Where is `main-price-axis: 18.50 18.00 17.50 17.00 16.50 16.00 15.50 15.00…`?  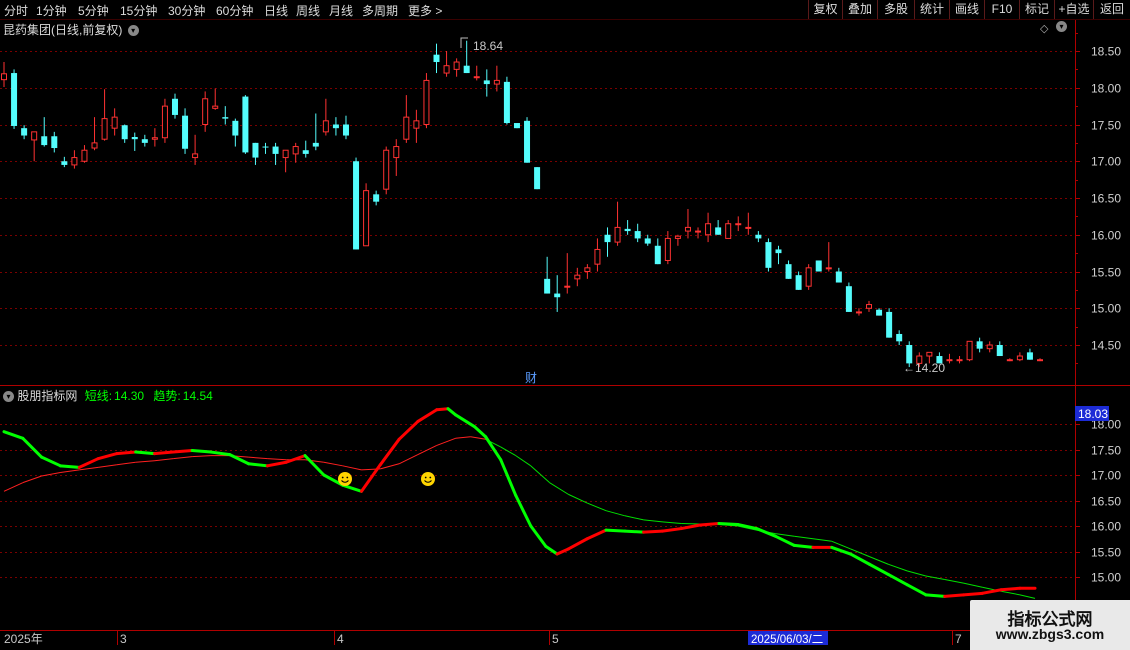 main-price-axis: 18.50 18.00 17.50 17.00 16.50 16.00 15.50 15.00… is located at coordinates (1098, 198).